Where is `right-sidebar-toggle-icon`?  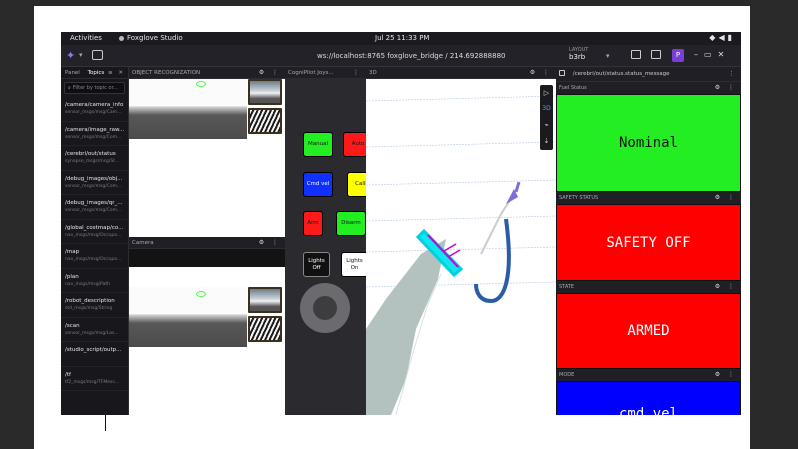
right-sidebar-toggle-icon is located at coordinates (656, 54).